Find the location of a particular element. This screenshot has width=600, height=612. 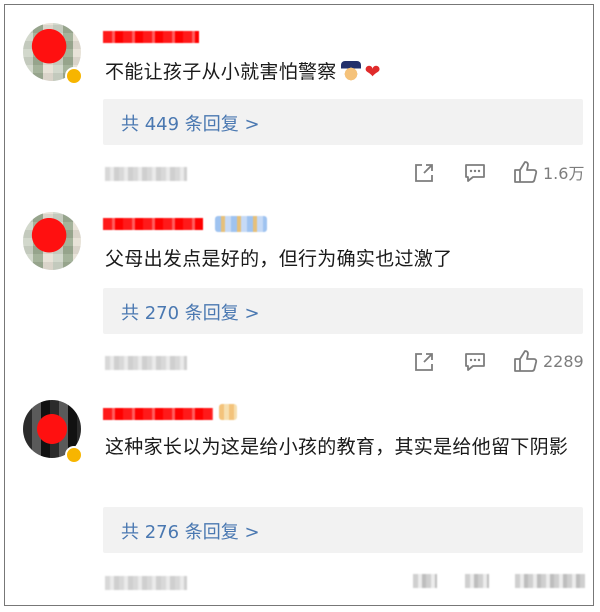

police-officer-emoji-icon is located at coordinates (350, 71).